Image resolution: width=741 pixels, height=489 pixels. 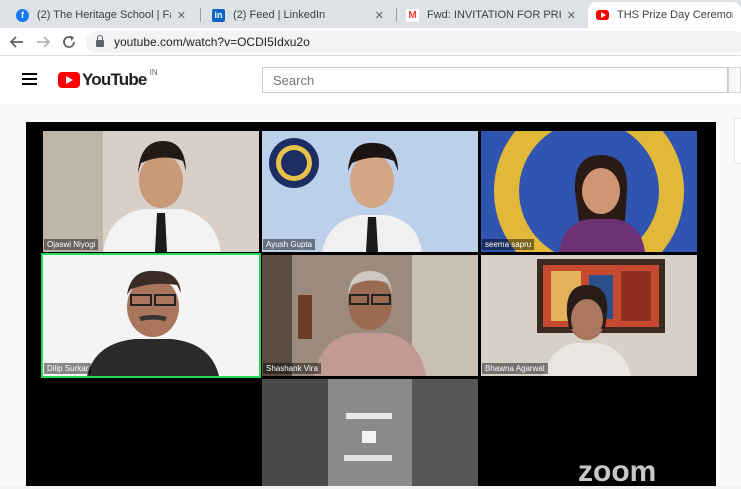 What do you see at coordinates (22, 15) in the screenshot?
I see `facebook-icon: f` at bounding box center [22, 15].